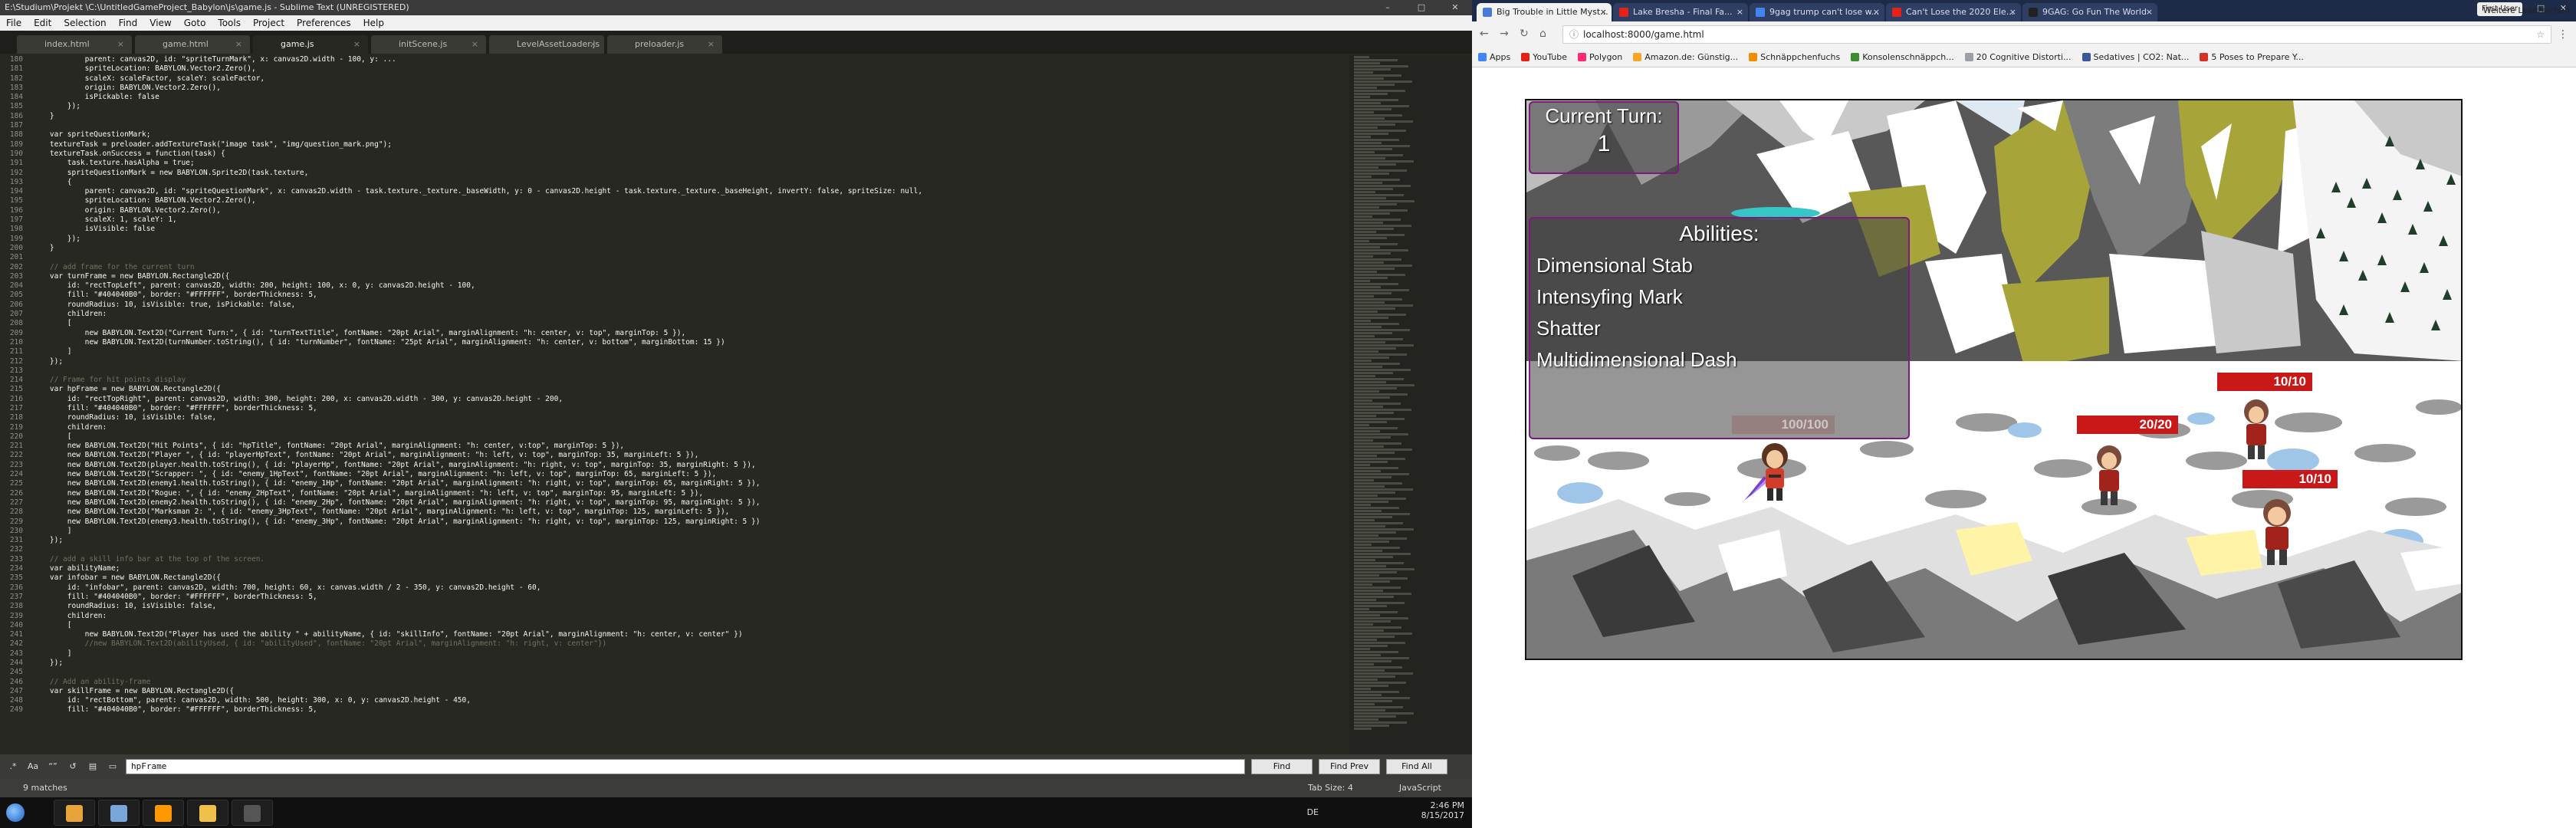 This screenshot has height=828, width=2576. I want to click on find-button: Find, so click(1282, 767).